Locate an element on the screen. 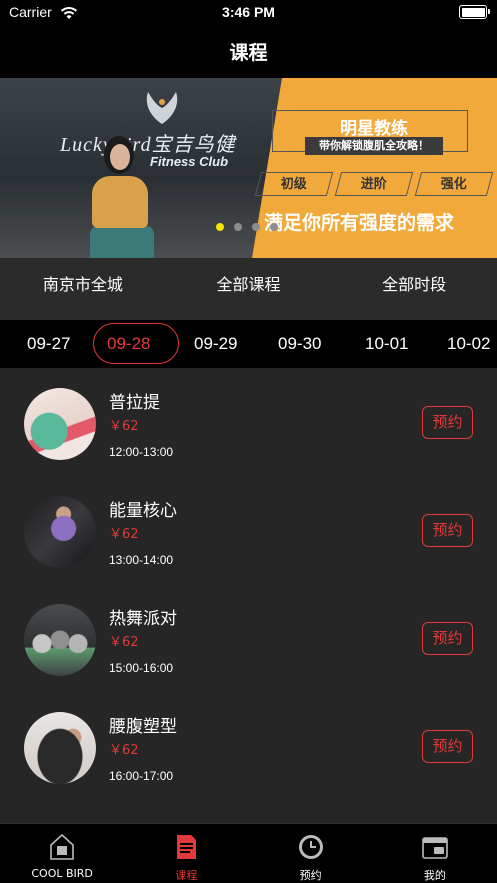  status-time: 3:46 PM is located at coordinates (248, 12).